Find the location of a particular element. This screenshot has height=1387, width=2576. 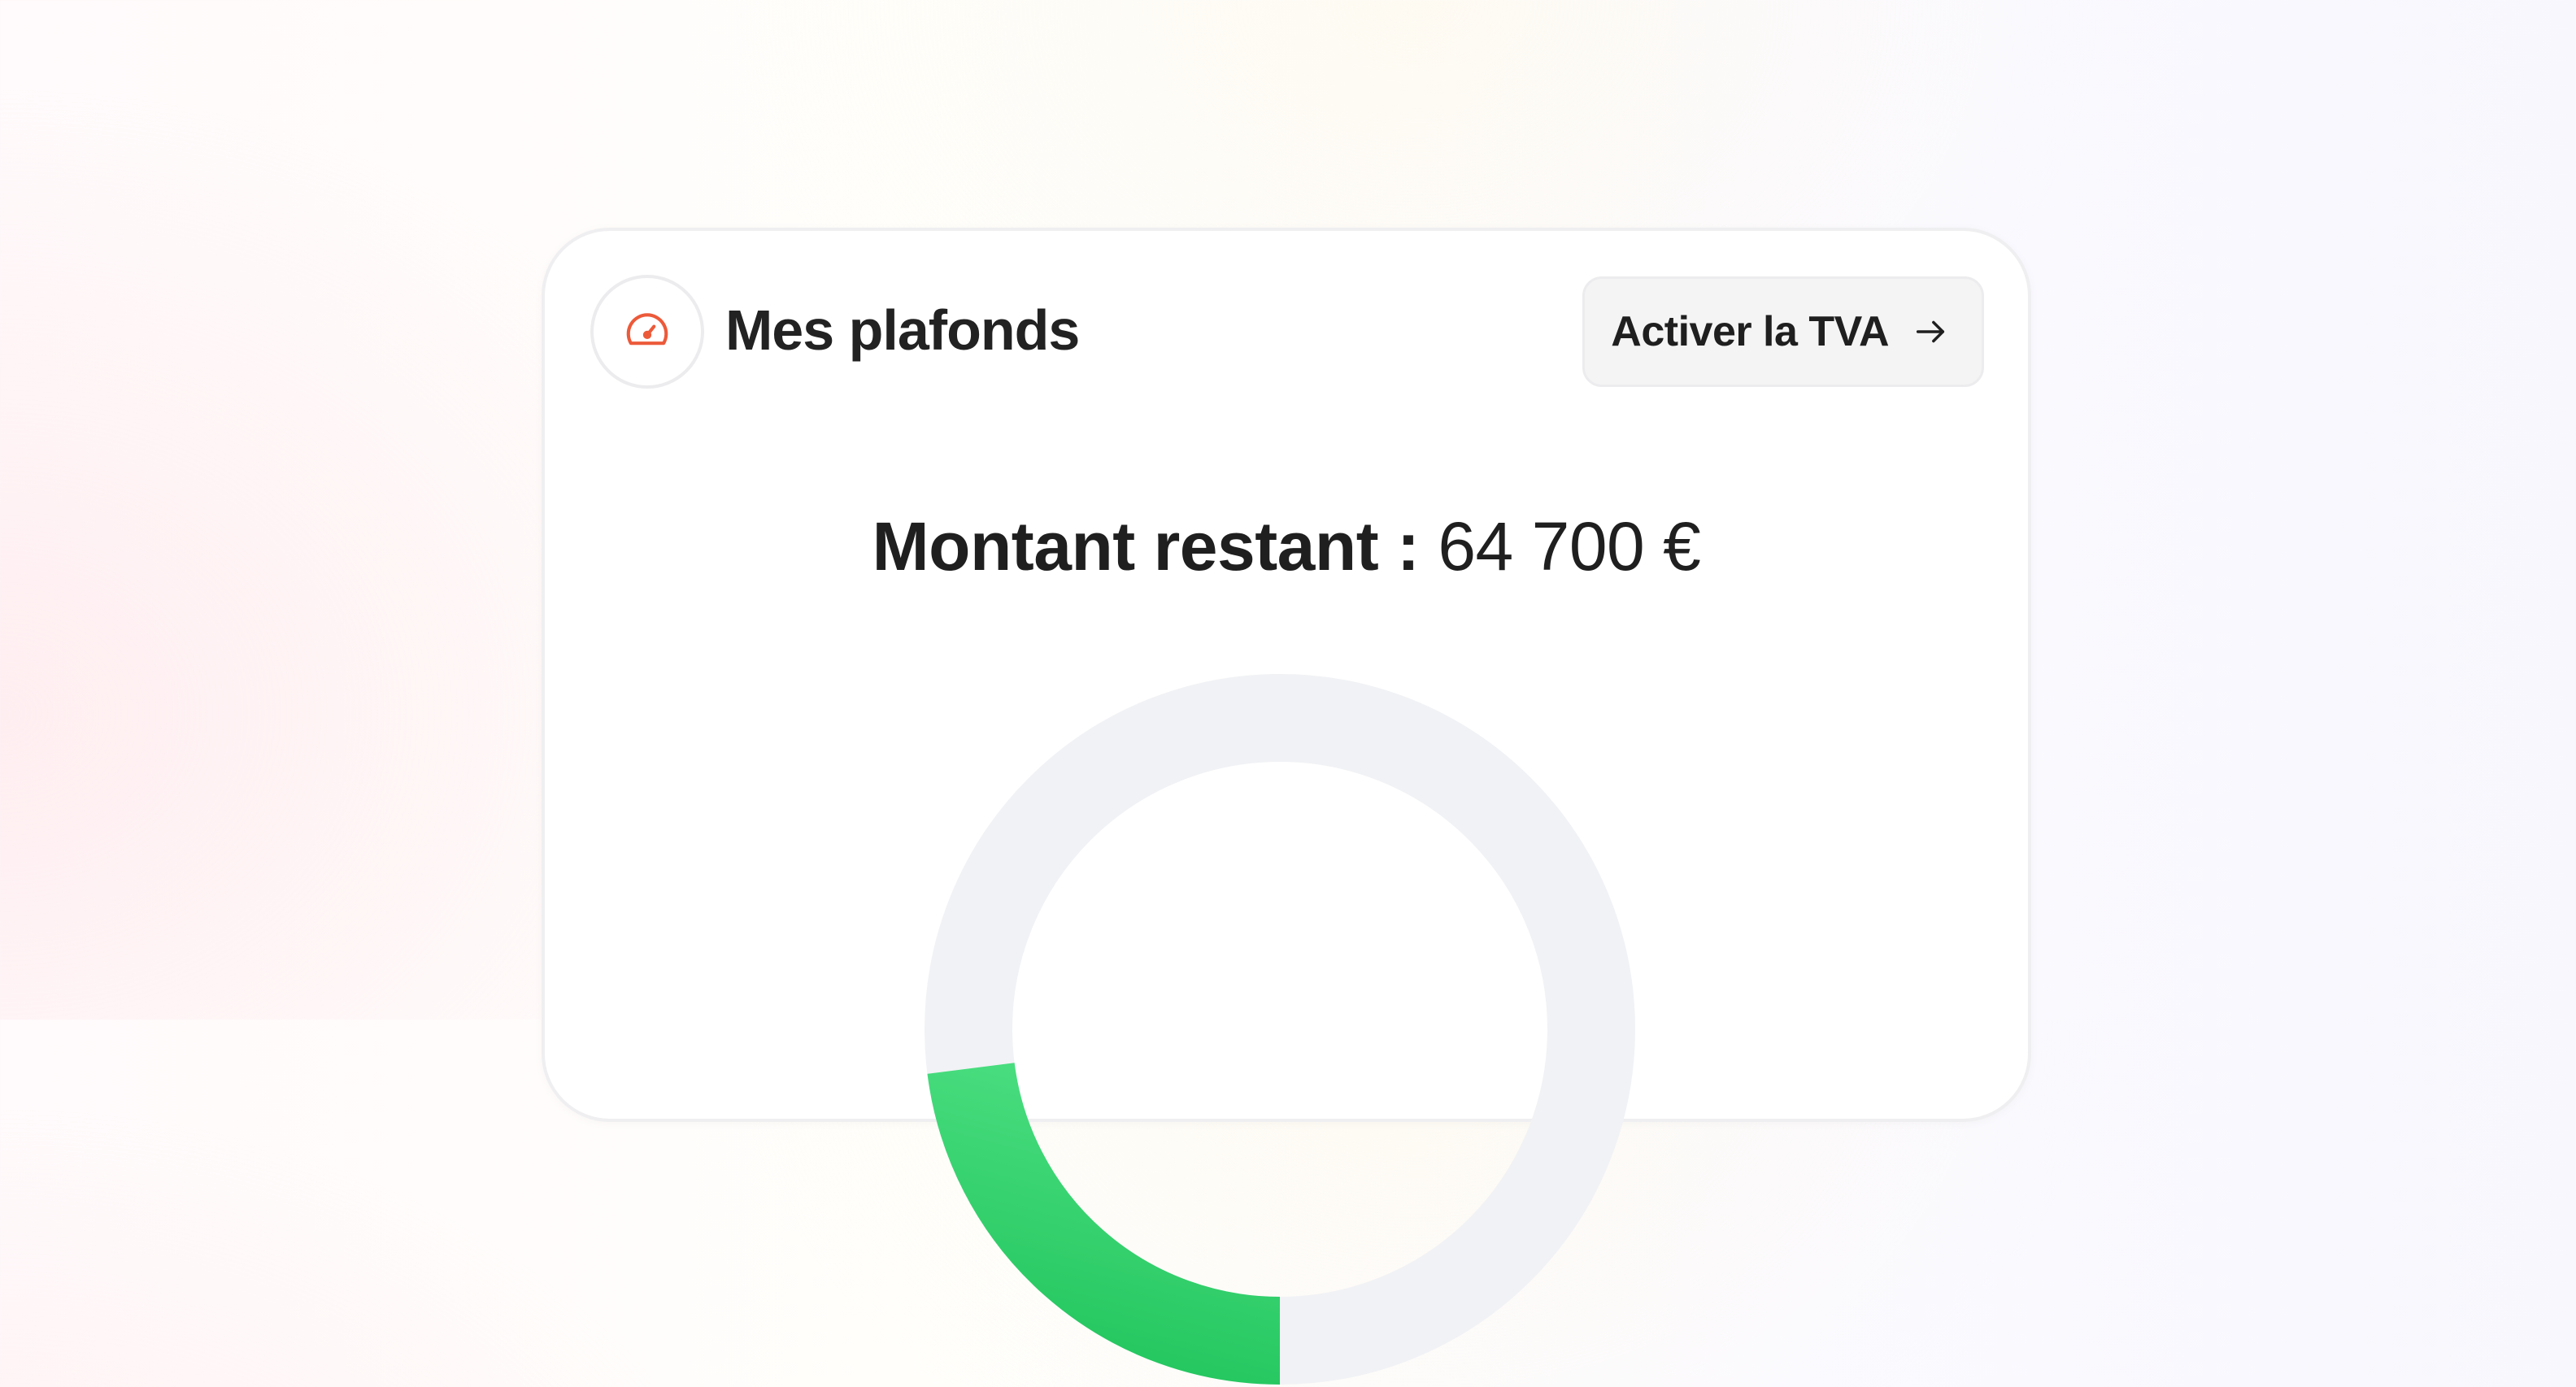

remaining-amount: Montant restant : 64 700 € is located at coordinates (1287, 547).